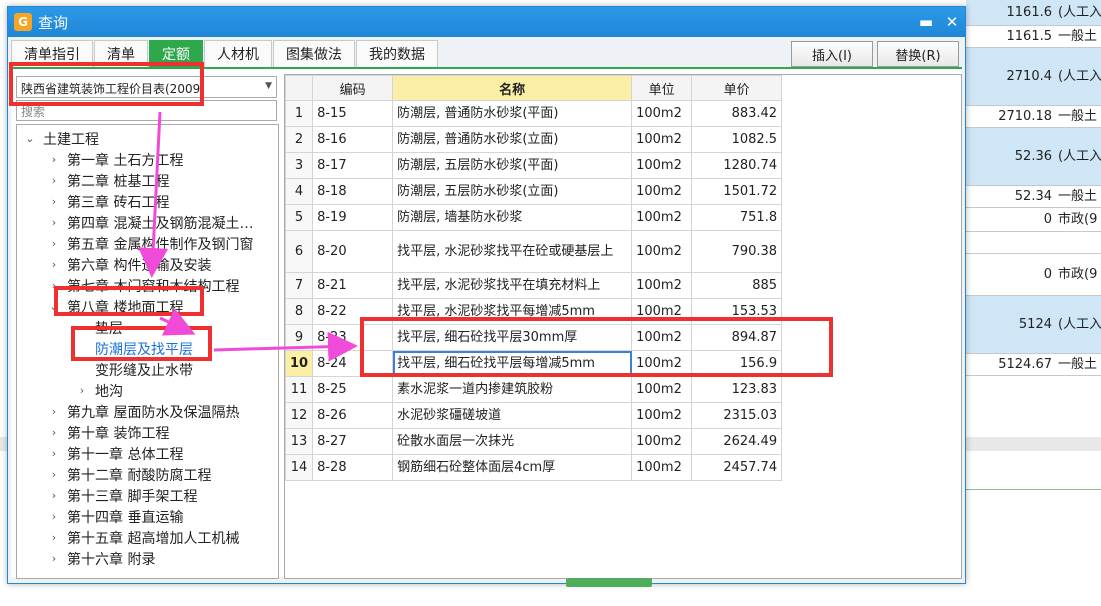 This screenshot has height=606, width=1101. Describe the element at coordinates (176, 53) in the screenshot. I see `tab-2: 定额` at that location.